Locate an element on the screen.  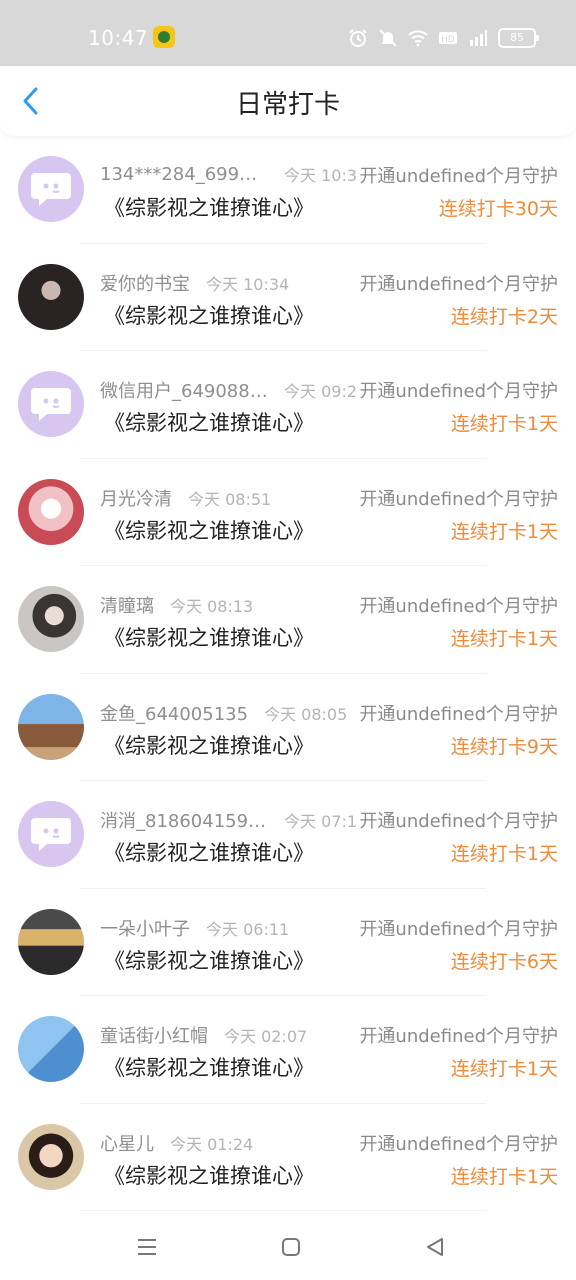
name-line: 月光冷清 今天 08:51 is located at coordinates (232, 497).